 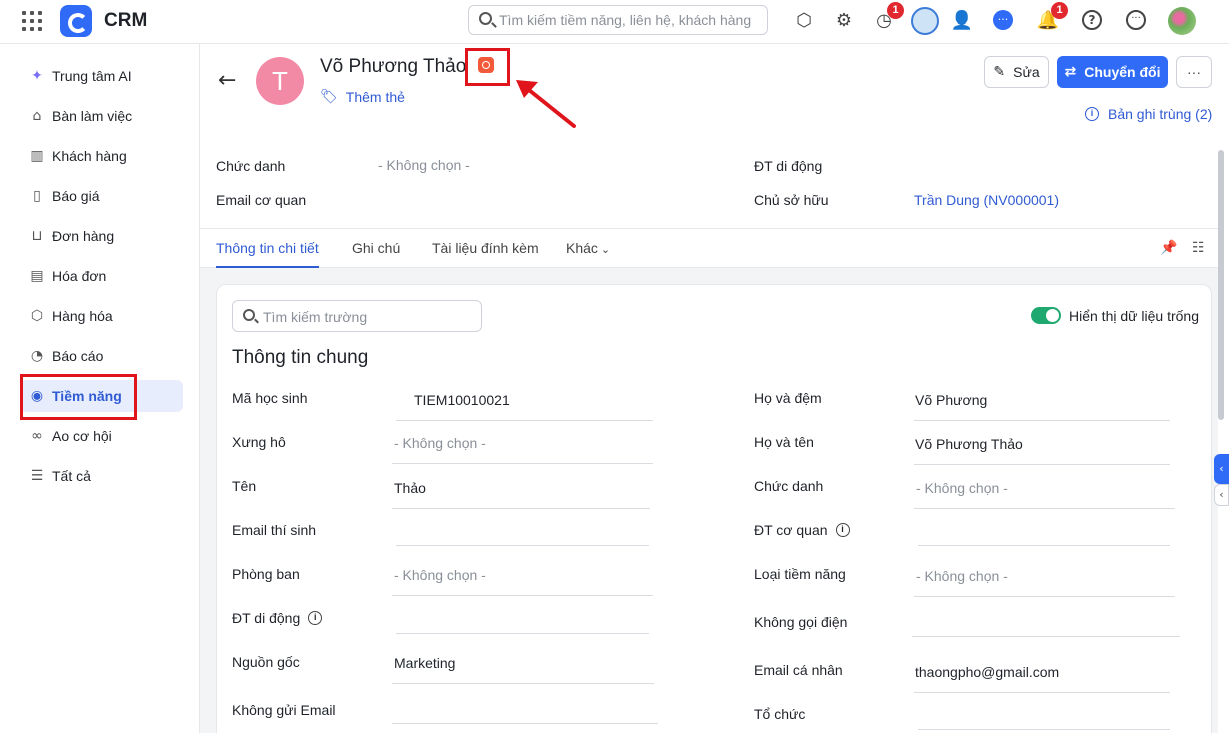 I want to click on app-grid-icon, so click(x=32, y=21).